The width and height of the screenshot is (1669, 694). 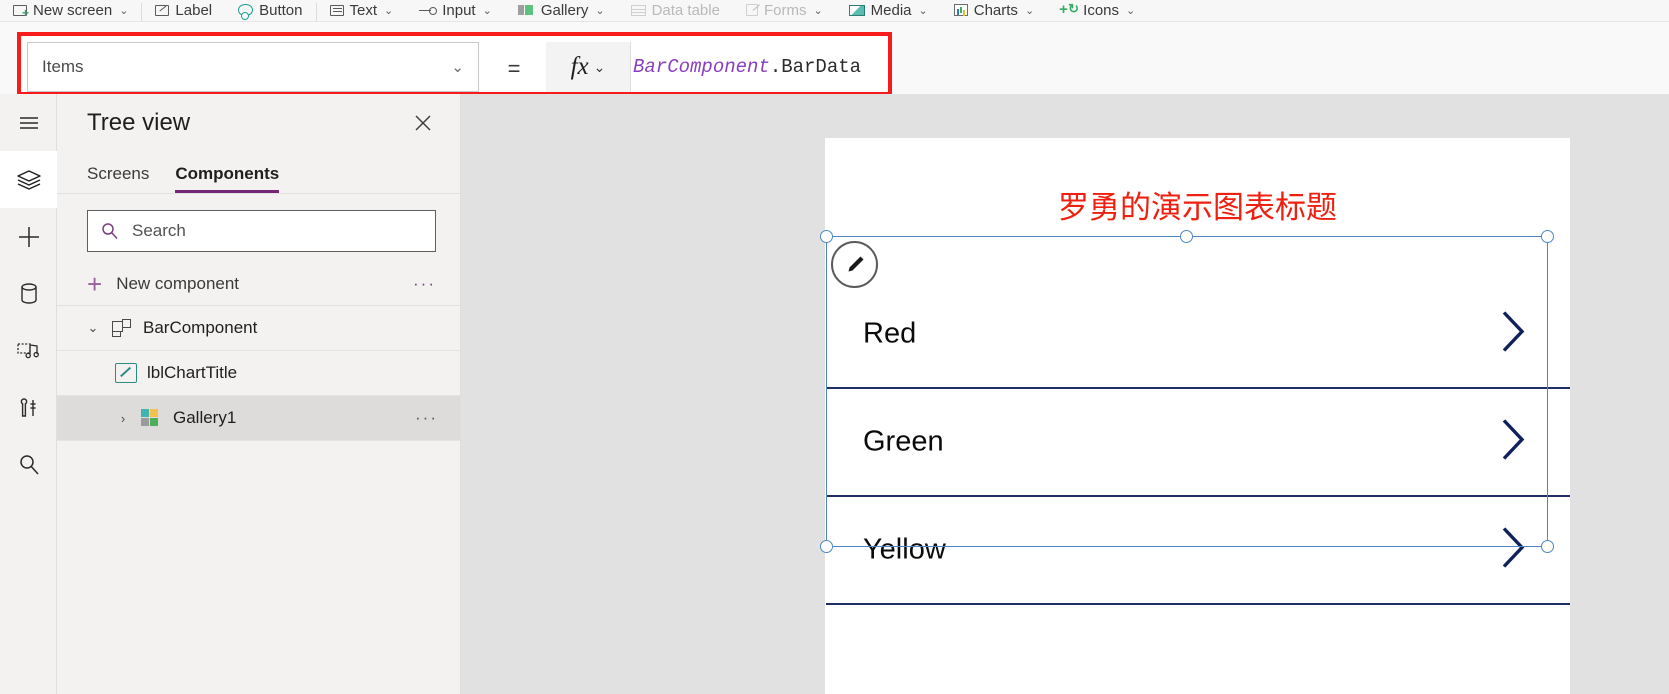 I want to click on chart-title-label: 罗勇的演示图表标题, so click(x=1197, y=208).